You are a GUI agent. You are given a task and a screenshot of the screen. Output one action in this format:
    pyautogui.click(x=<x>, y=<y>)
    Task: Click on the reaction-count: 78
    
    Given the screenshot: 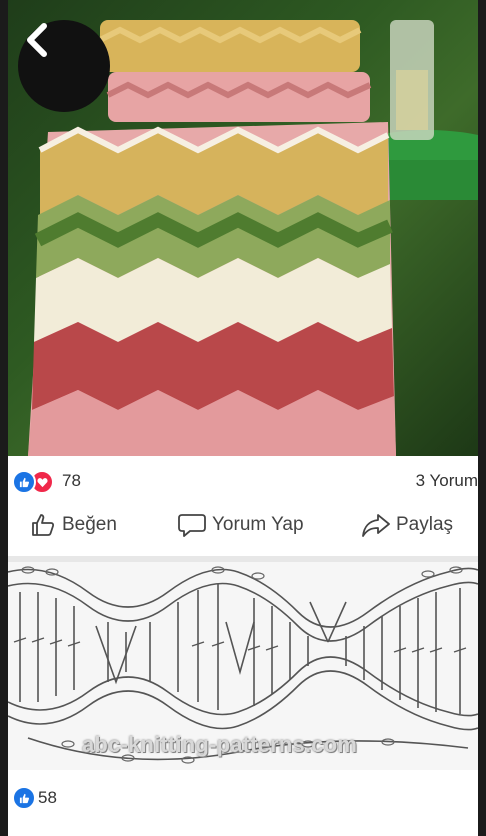 What is the action you would take?
    pyautogui.click(x=71, y=481)
    